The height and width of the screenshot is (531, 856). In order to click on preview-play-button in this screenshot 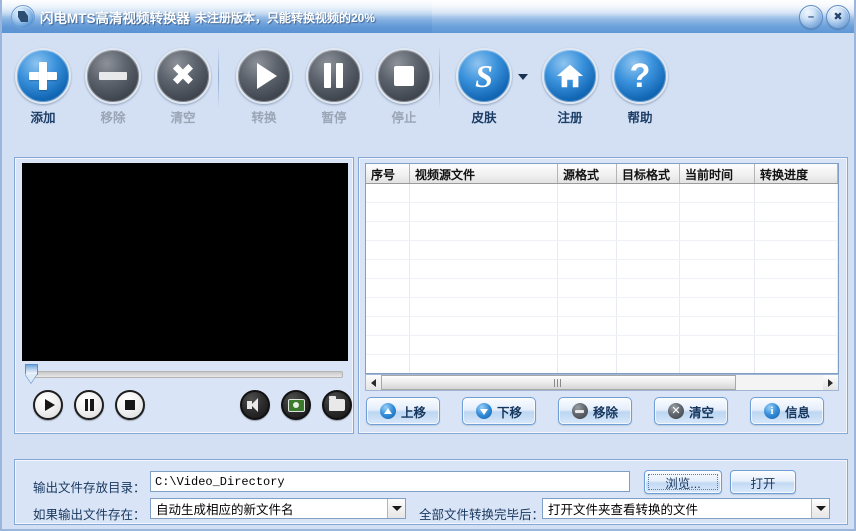, I will do `click(48, 405)`.